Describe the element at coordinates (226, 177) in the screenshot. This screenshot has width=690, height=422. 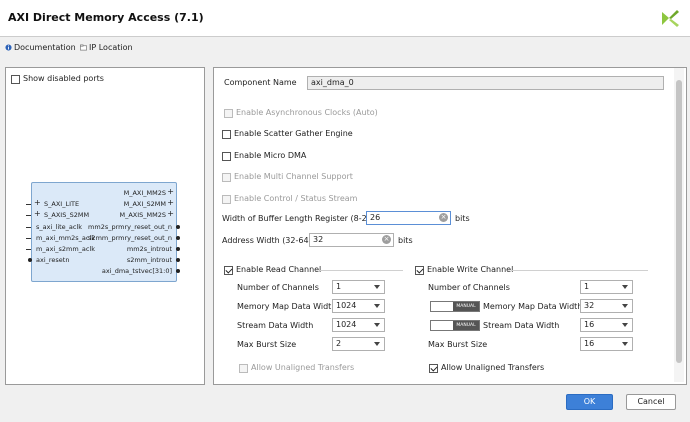
I see `multi-channel-checkbox` at that location.